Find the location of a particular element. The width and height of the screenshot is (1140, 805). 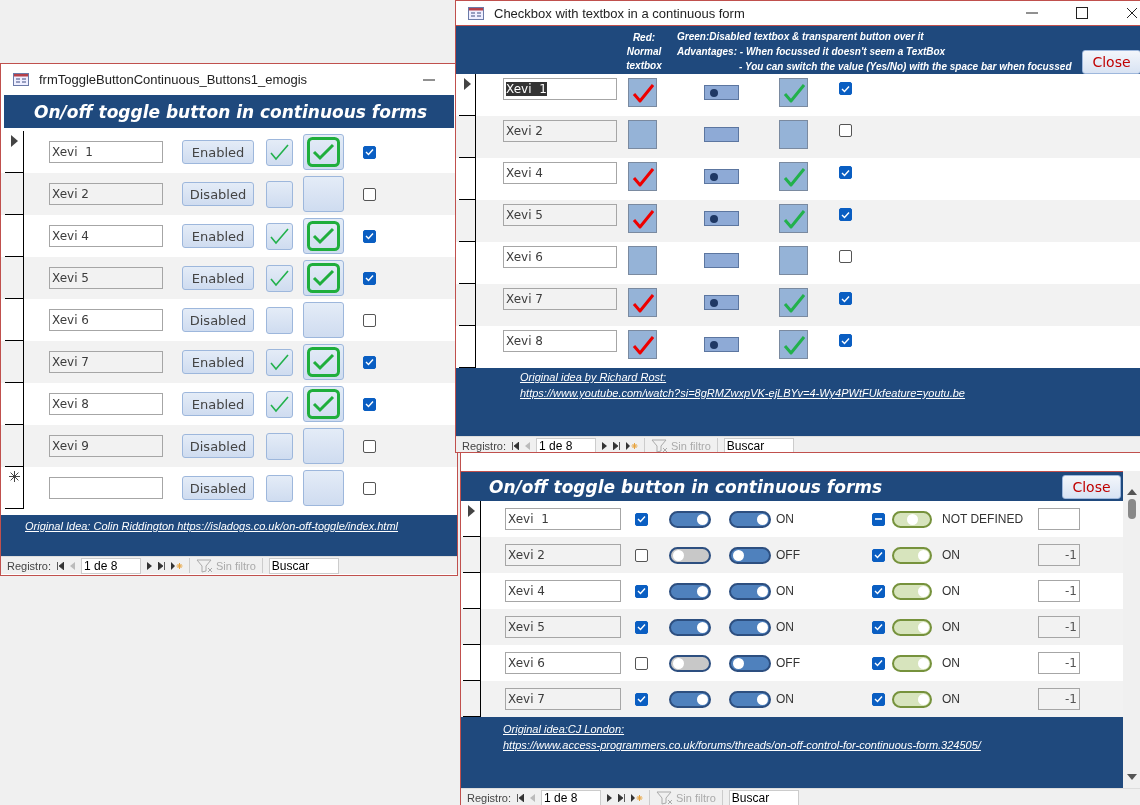

close-button: Close is located at coordinates (1091, 486).